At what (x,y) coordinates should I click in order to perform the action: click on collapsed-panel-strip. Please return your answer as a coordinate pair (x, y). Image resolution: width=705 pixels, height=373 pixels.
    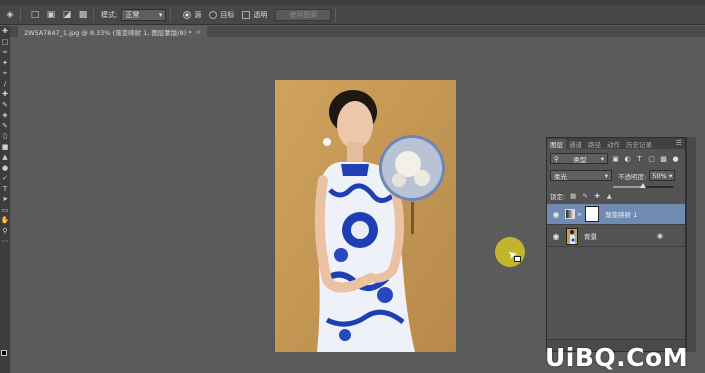
    Looking at the image, I should click on (691, 244).